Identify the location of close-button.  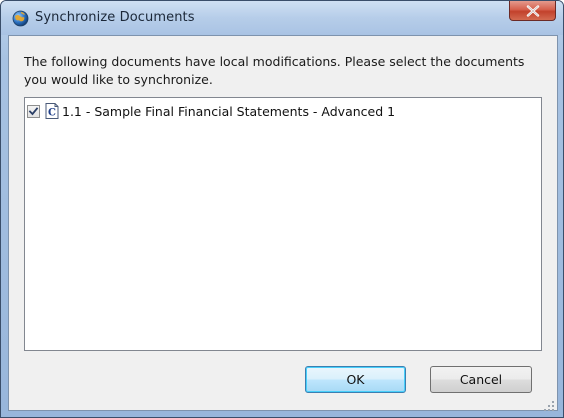
(532, 11).